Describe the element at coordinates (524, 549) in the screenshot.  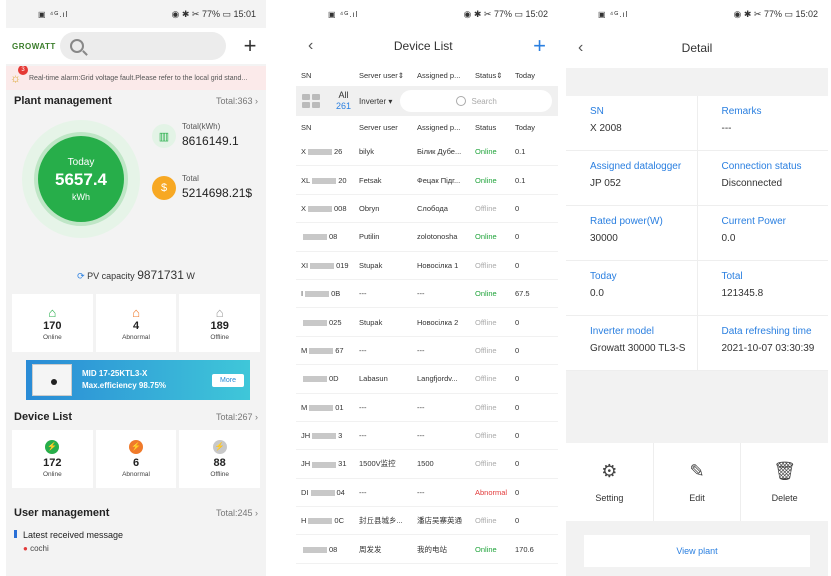
I see `cell-today: 170.6` at that location.